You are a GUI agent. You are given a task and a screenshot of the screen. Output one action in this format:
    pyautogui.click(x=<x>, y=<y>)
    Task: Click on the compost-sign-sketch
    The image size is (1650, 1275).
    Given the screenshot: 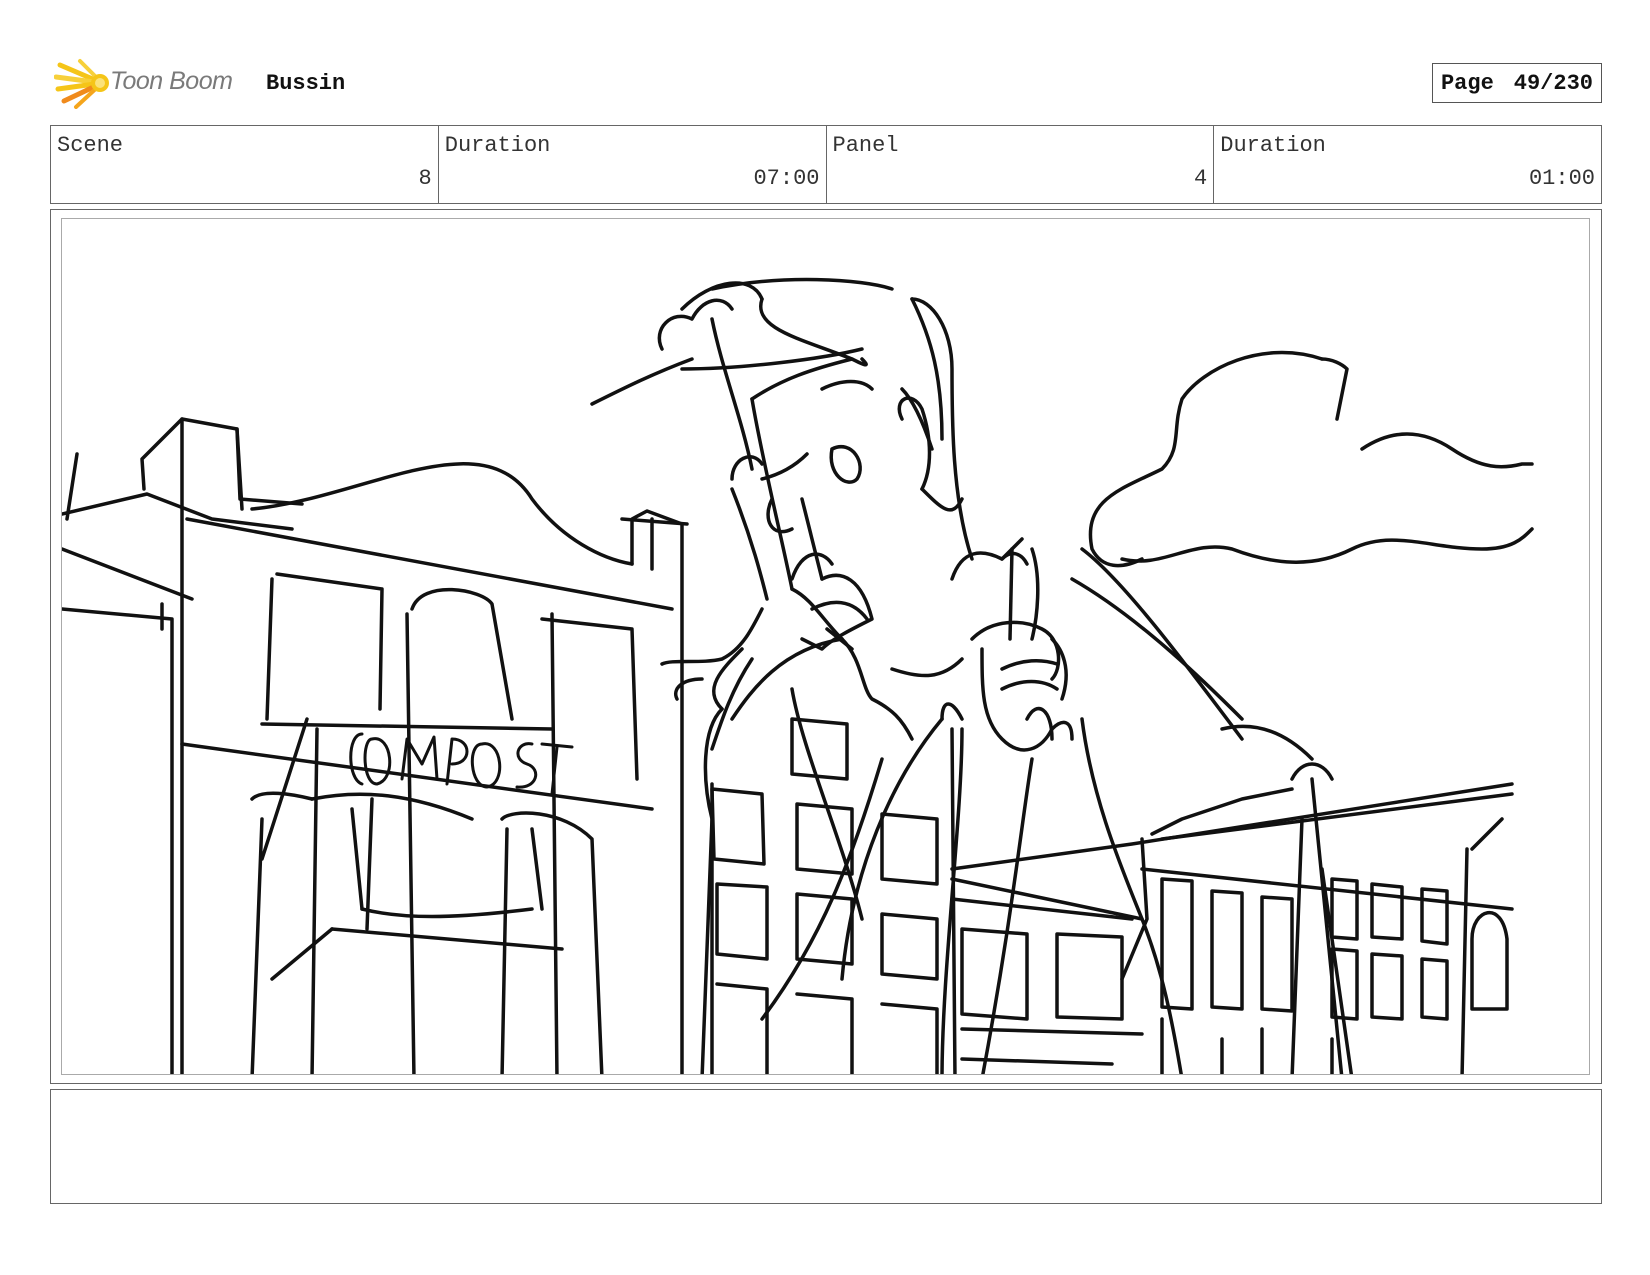 What is the action you would take?
    pyautogui.click(x=461, y=764)
    